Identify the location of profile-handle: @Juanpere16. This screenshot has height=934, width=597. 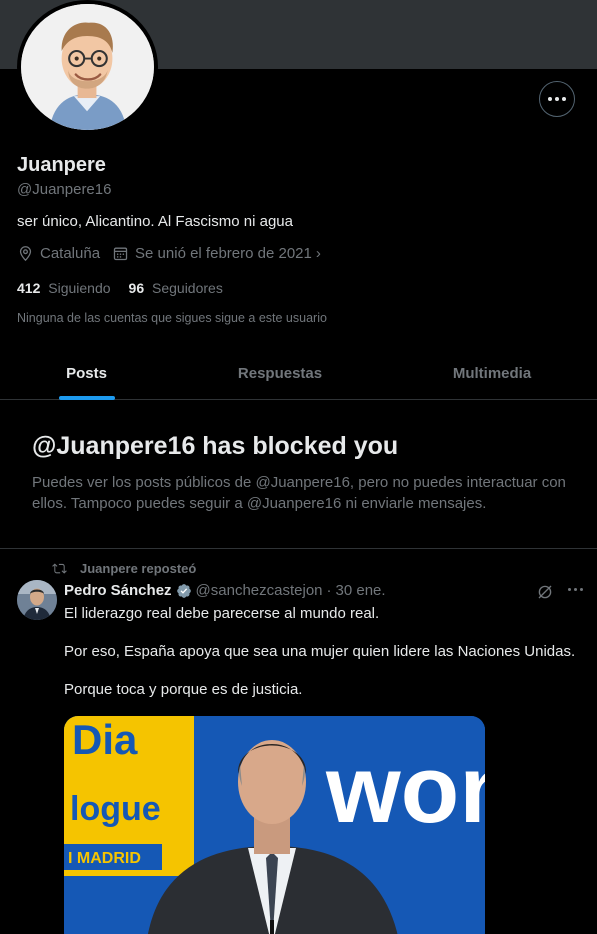
(64, 189).